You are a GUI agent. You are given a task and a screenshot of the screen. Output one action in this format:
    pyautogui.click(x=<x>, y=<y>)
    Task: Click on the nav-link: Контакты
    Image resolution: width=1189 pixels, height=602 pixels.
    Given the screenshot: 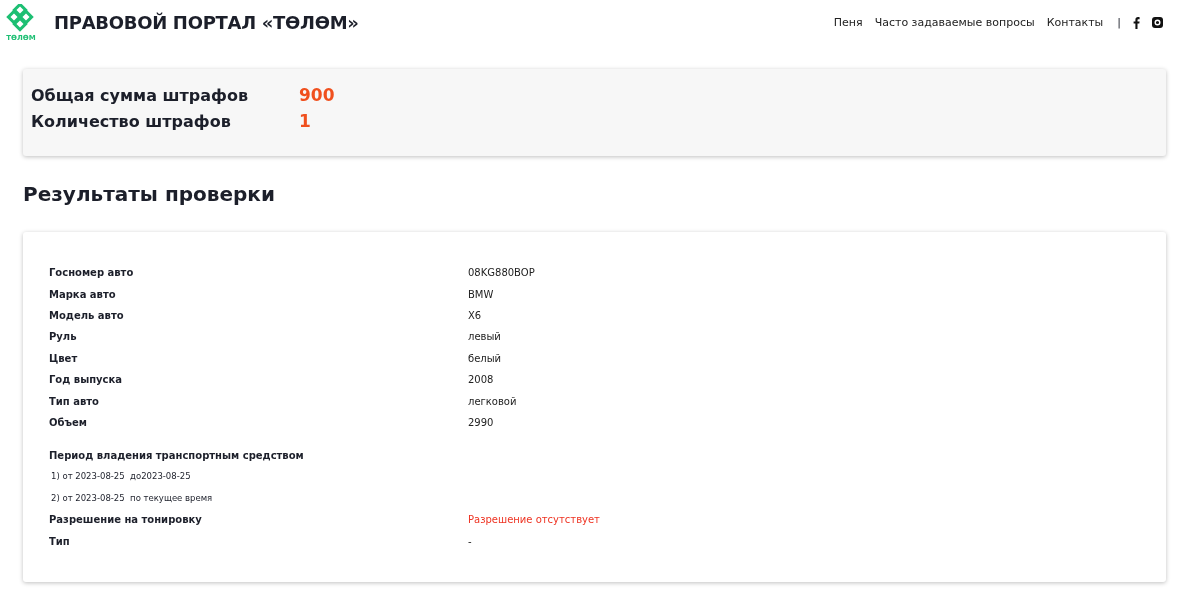 What is the action you would take?
    pyautogui.click(x=1075, y=22)
    